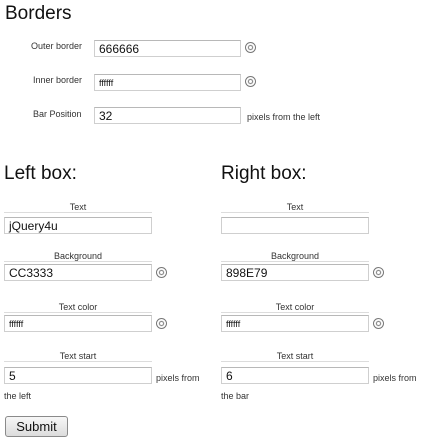  What do you see at coordinates (295, 312) in the screenshot?
I see `right-text-color-separator` at bounding box center [295, 312].